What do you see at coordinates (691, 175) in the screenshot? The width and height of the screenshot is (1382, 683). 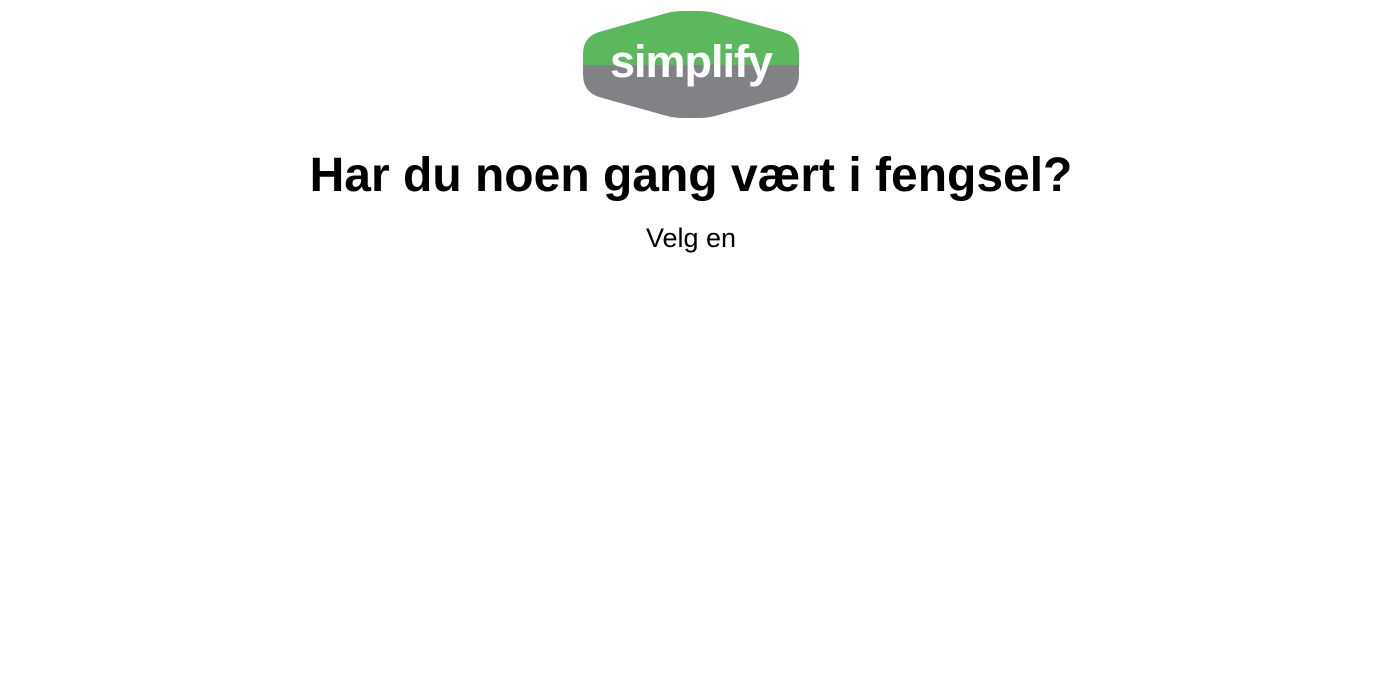 I see `question-title: Har du noen gang vært i fengsel?` at bounding box center [691, 175].